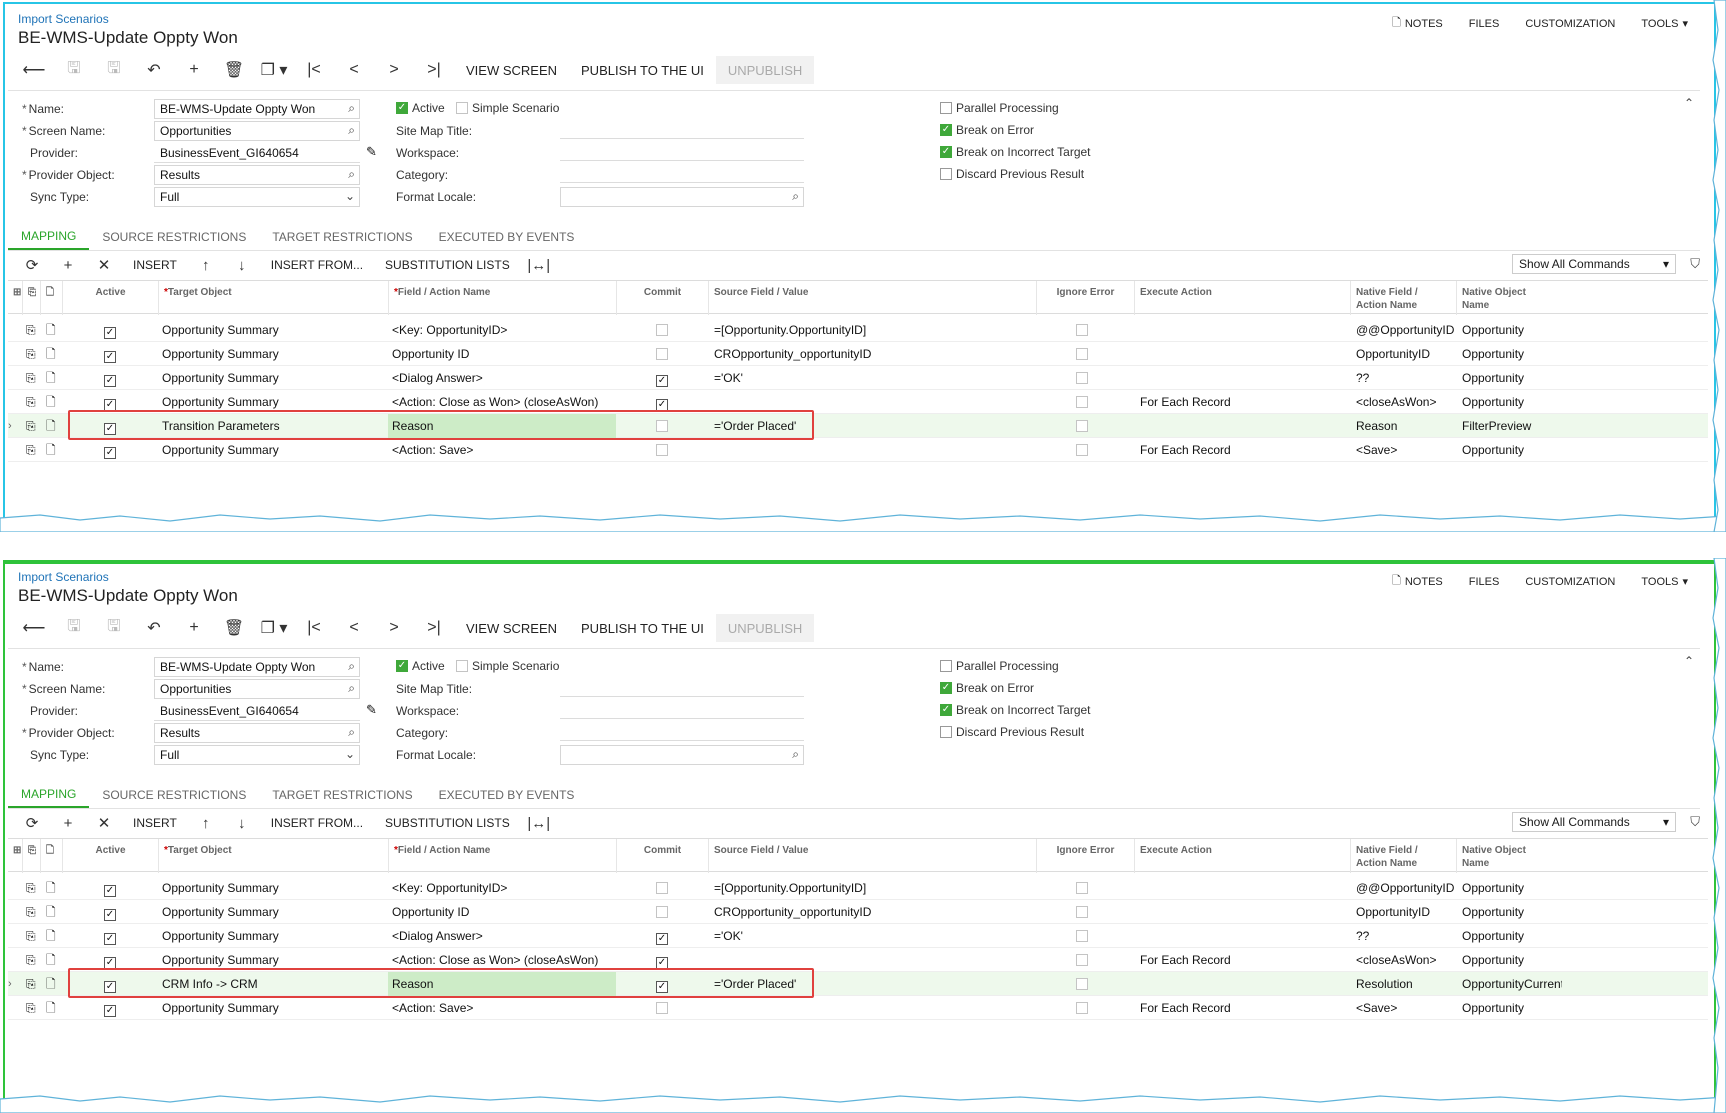 This screenshot has height=1113, width=1726. I want to click on col-active: Active, so click(110, 298).